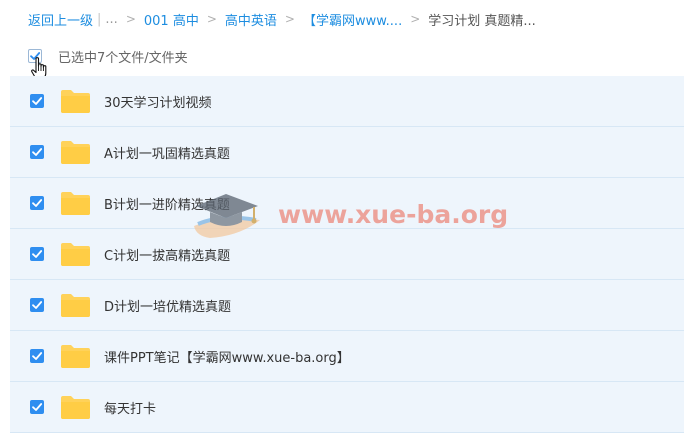 Image resolution: width=684 pixels, height=440 pixels. I want to click on selection-bar: 已选中7个文件/文件夹, so click(108, 56).